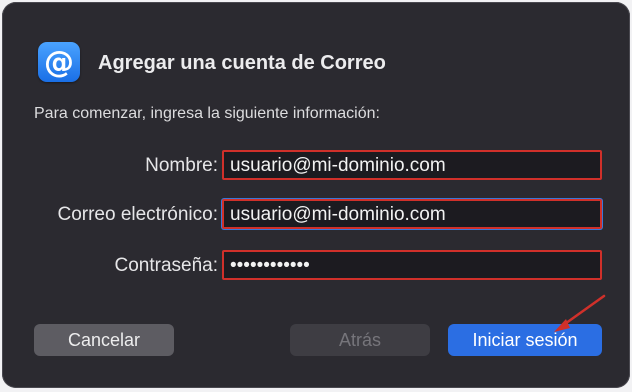 Image resolution: width=632 pixels, height=392 pixels. Describe the element at coordinates (181, 165) in the screenshot. I see `name-label: Nombre:` at that location.